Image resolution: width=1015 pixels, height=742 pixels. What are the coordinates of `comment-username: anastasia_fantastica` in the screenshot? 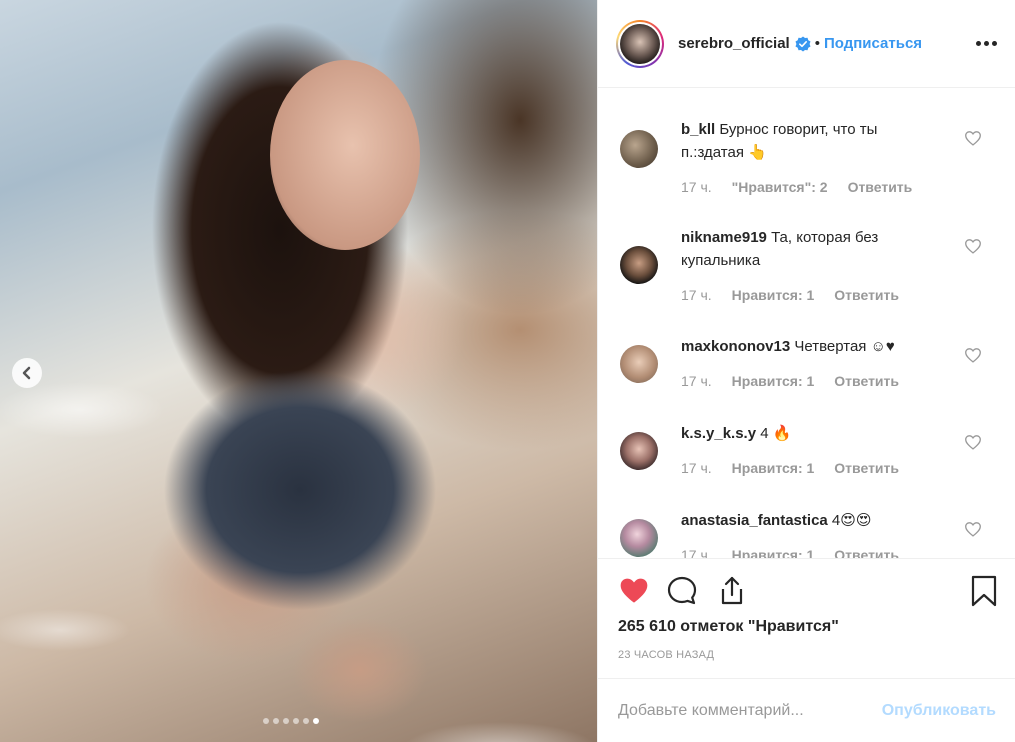 It's located at (754, 520).